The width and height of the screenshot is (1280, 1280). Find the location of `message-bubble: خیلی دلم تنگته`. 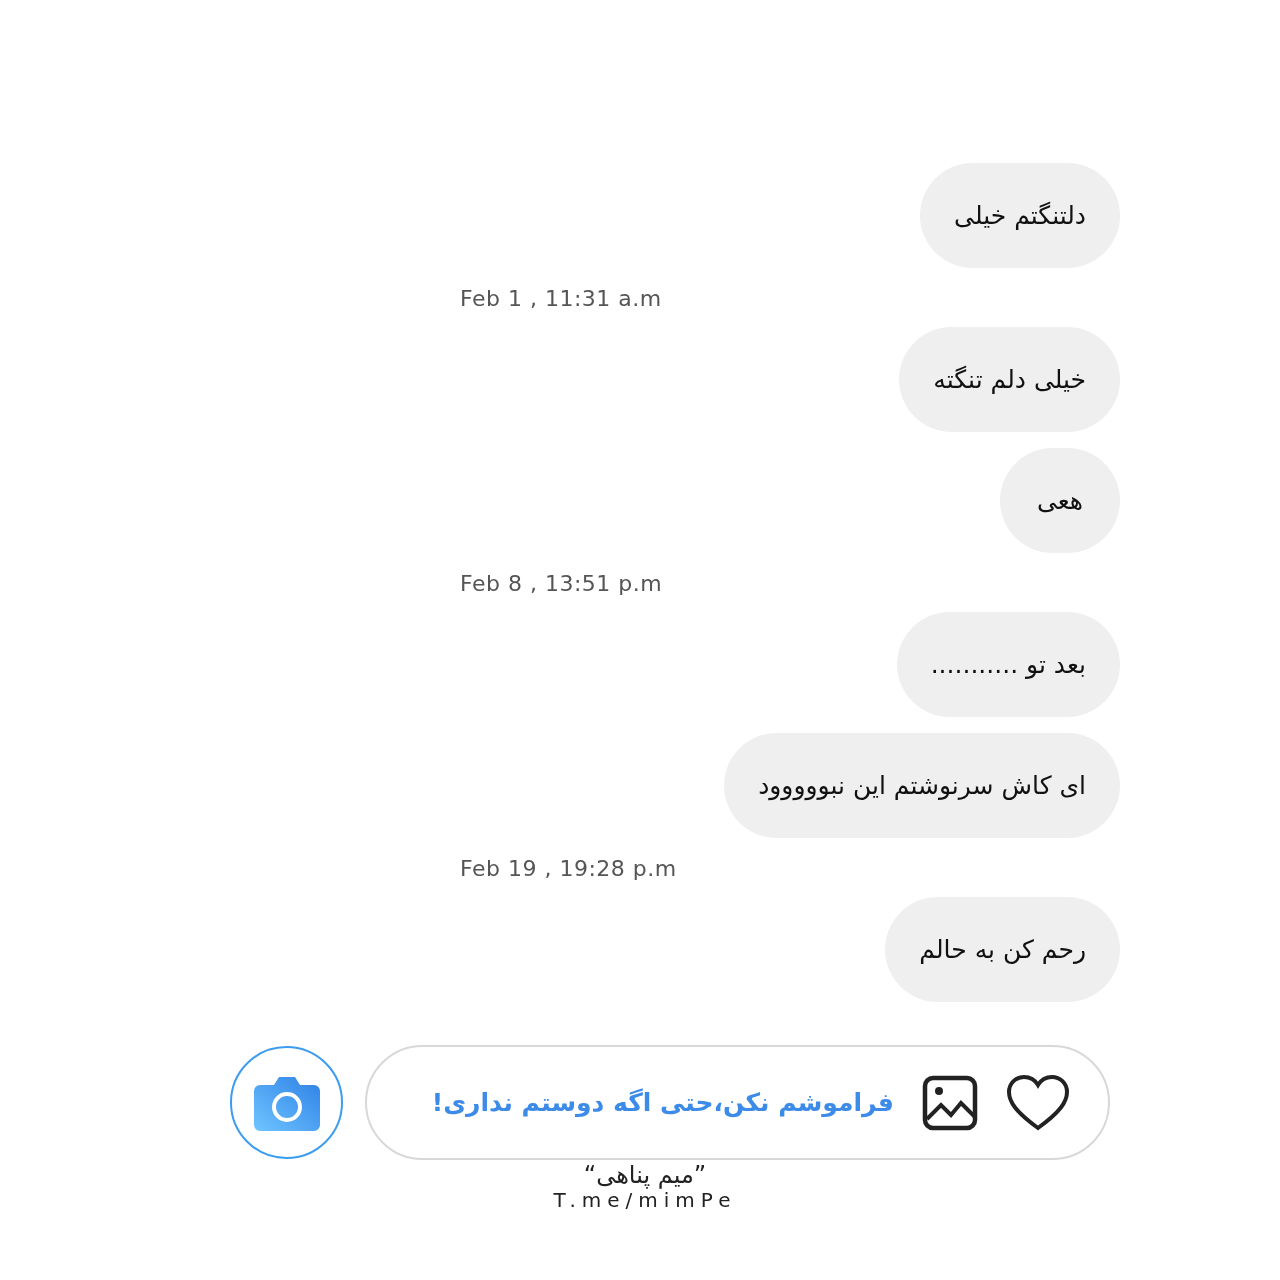

message-bubble: خیلی دلم تنگته is located at coordinates (1009, 379).